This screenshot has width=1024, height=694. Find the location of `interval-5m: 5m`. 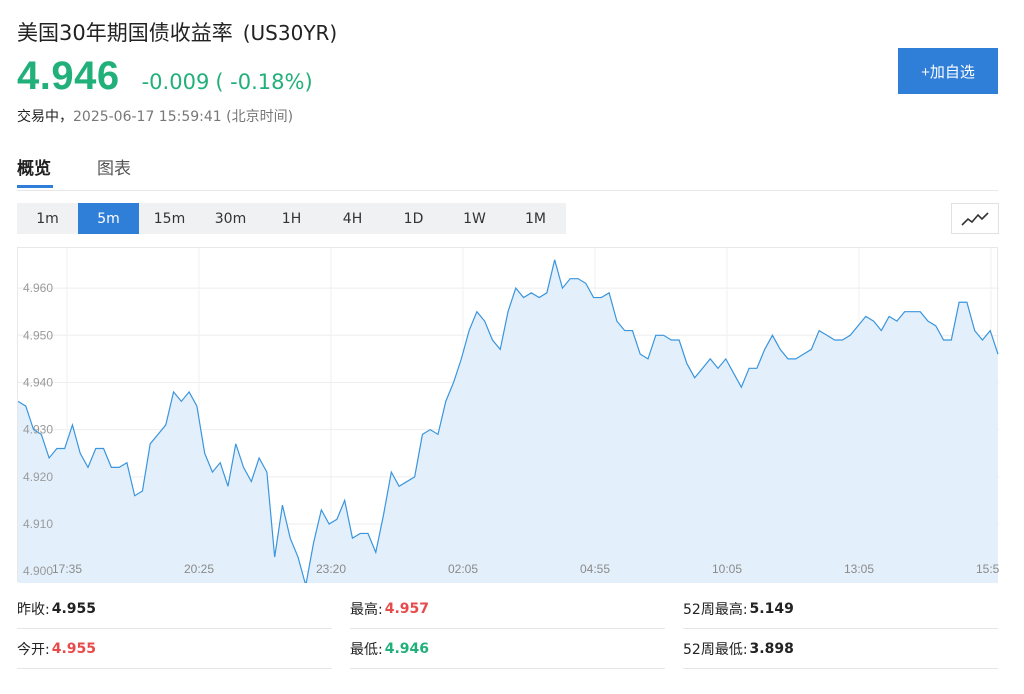

interval-5m: 5m is located at coordinates (108, 218).